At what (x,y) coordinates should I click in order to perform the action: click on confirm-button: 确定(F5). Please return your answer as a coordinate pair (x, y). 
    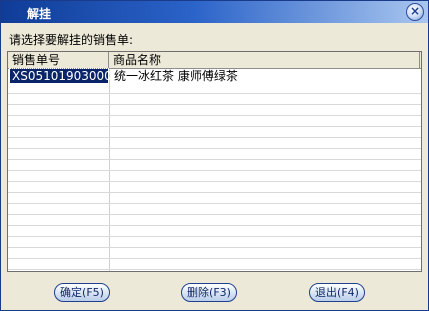
    Looking at the image, I should click on (82, 292).